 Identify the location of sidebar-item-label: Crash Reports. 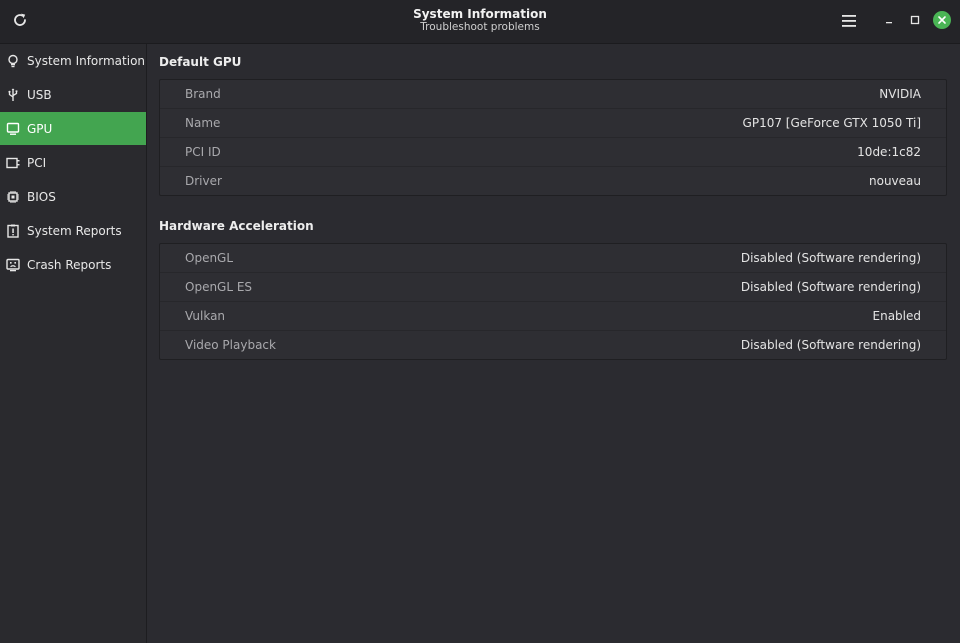
(69, 264).